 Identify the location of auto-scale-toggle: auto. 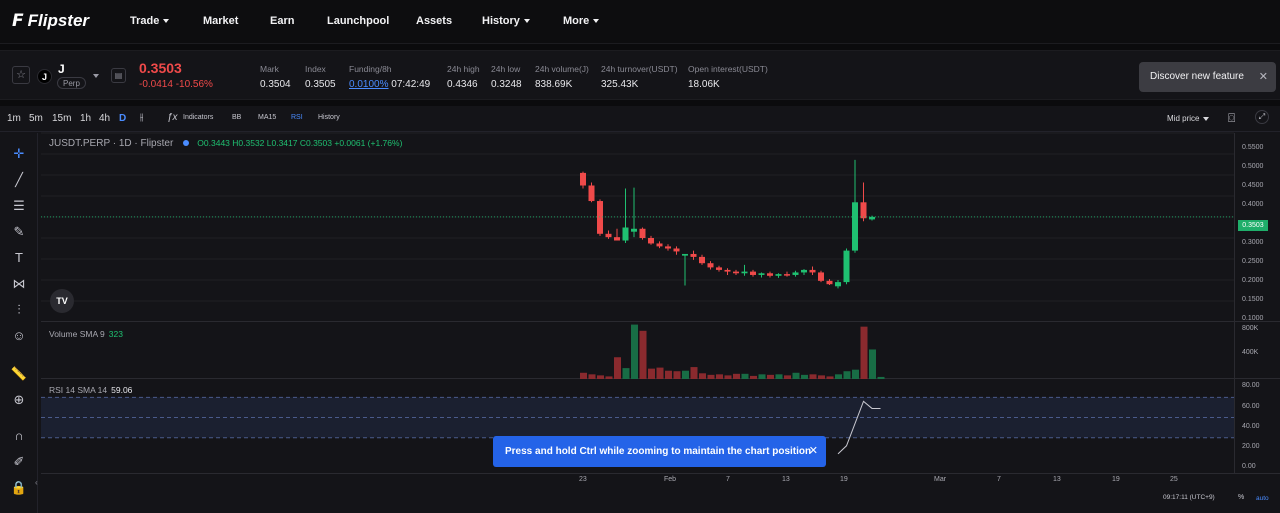
(1262, 498).